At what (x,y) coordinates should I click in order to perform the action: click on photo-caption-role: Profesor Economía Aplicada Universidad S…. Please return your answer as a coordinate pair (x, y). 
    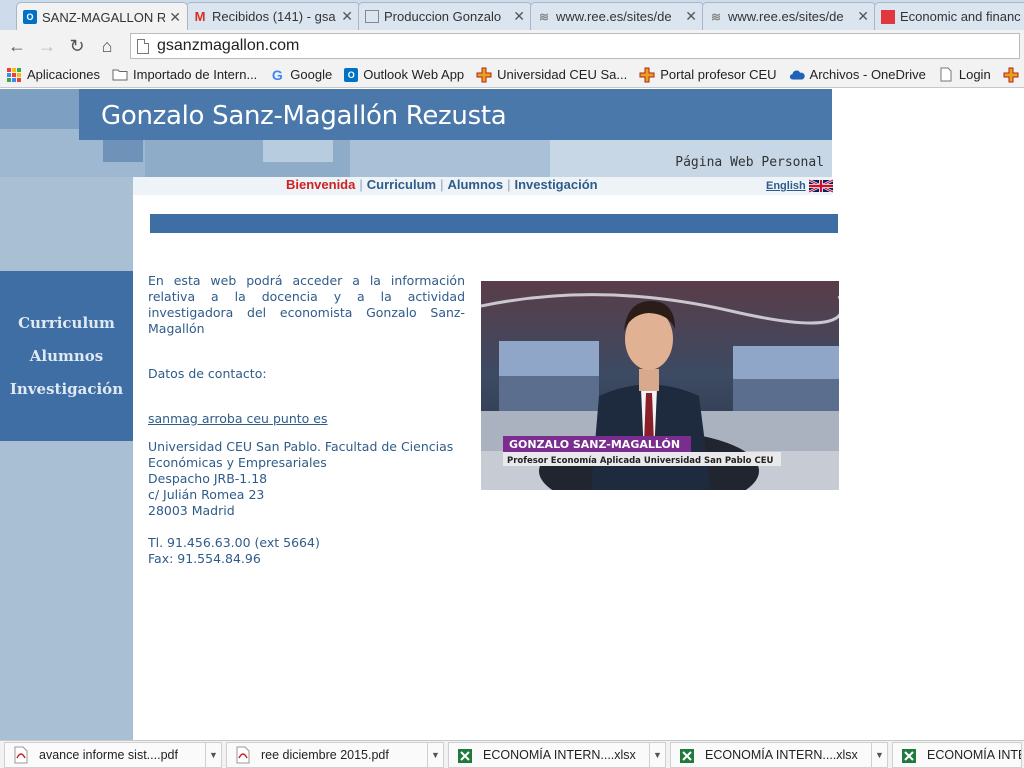
    Looking at the image, I should click on (640, 461).